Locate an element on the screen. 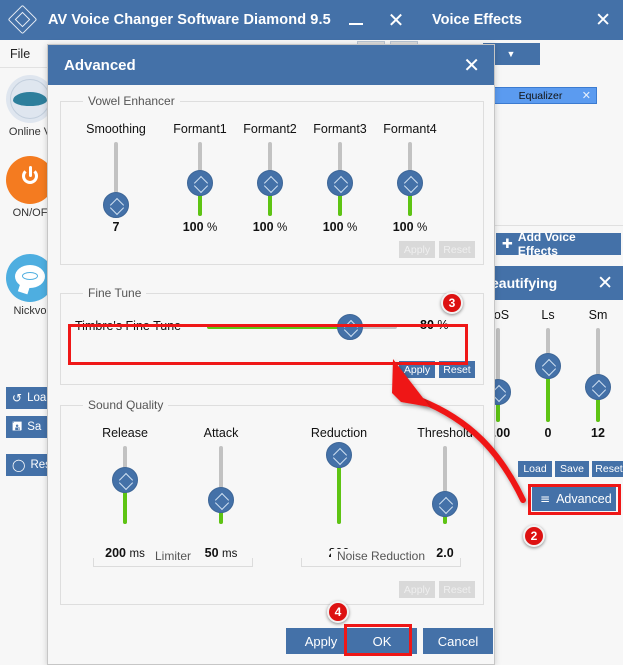 This screenshot has width=623, height=665. app-title: AV Voice Changer Software Diamond 9.5 is located at coordinates (189, 20).